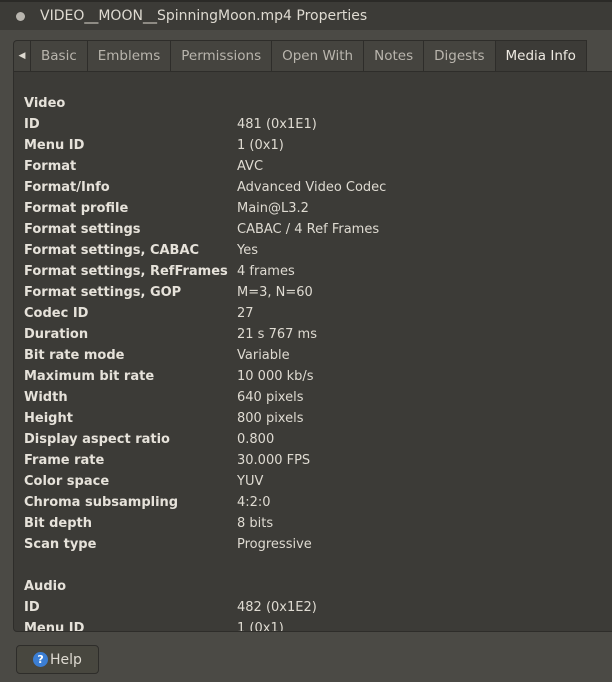  What do you see at coordinates (318, 208) in the screenshot?
I see `info-row: Format profile Main@L3.2` at bounding box center [318, 208].